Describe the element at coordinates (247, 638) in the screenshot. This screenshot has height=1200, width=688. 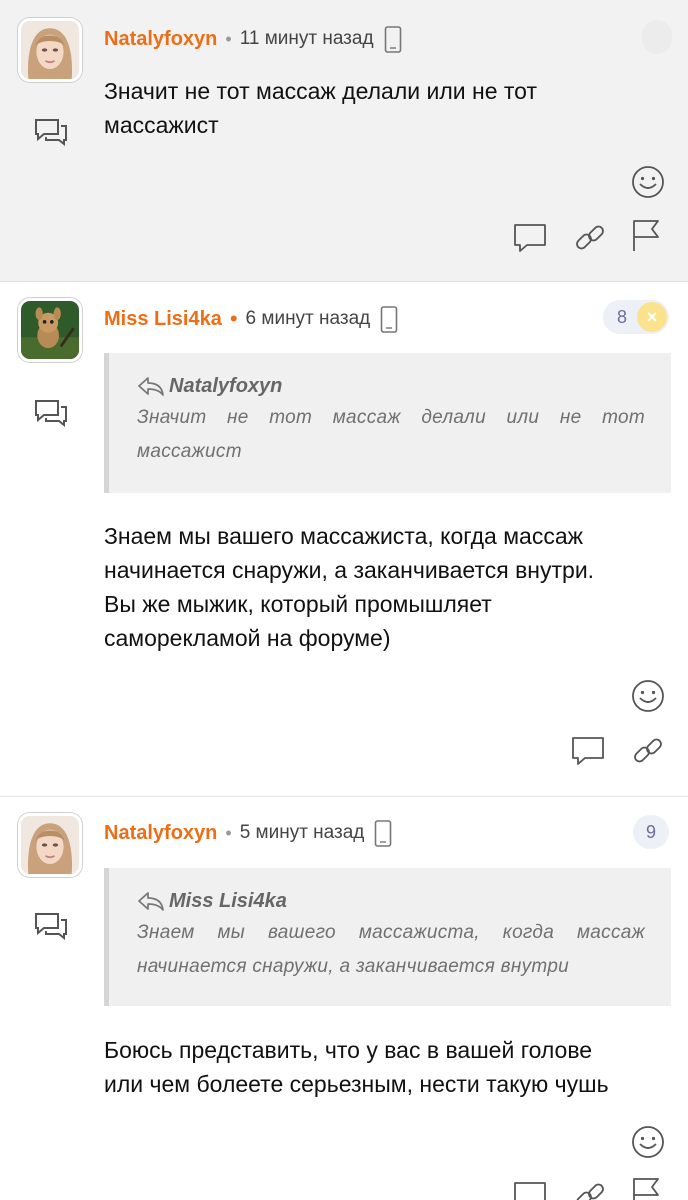
I see `comment-text-line: саморекламой на форуме)` at that location.